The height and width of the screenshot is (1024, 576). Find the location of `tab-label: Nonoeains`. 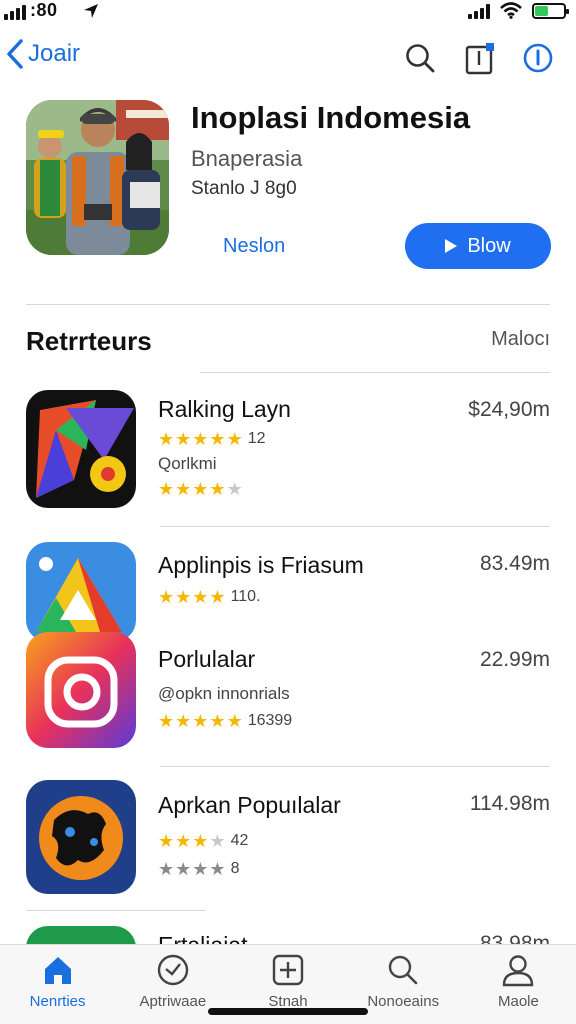

tab-label: Nonoeains is located at coordinates (403, 1001).